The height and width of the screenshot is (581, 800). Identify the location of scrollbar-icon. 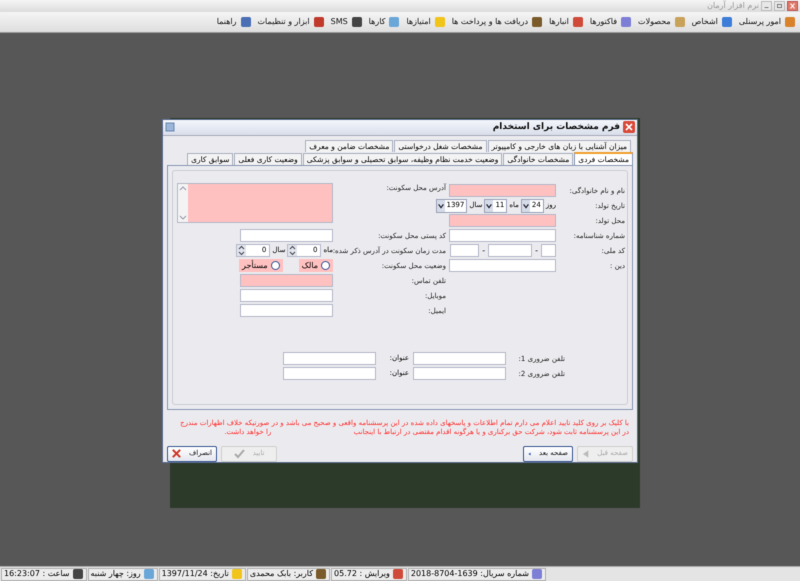
(183, 203).